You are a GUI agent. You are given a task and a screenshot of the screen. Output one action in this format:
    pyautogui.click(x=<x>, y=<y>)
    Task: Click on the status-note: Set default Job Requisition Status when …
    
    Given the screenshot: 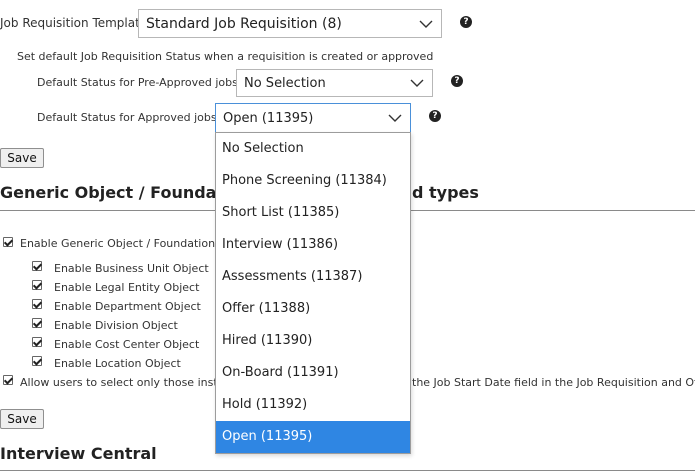 What is the action you would take?
    pyautogui.click(x=225, y=56)
    